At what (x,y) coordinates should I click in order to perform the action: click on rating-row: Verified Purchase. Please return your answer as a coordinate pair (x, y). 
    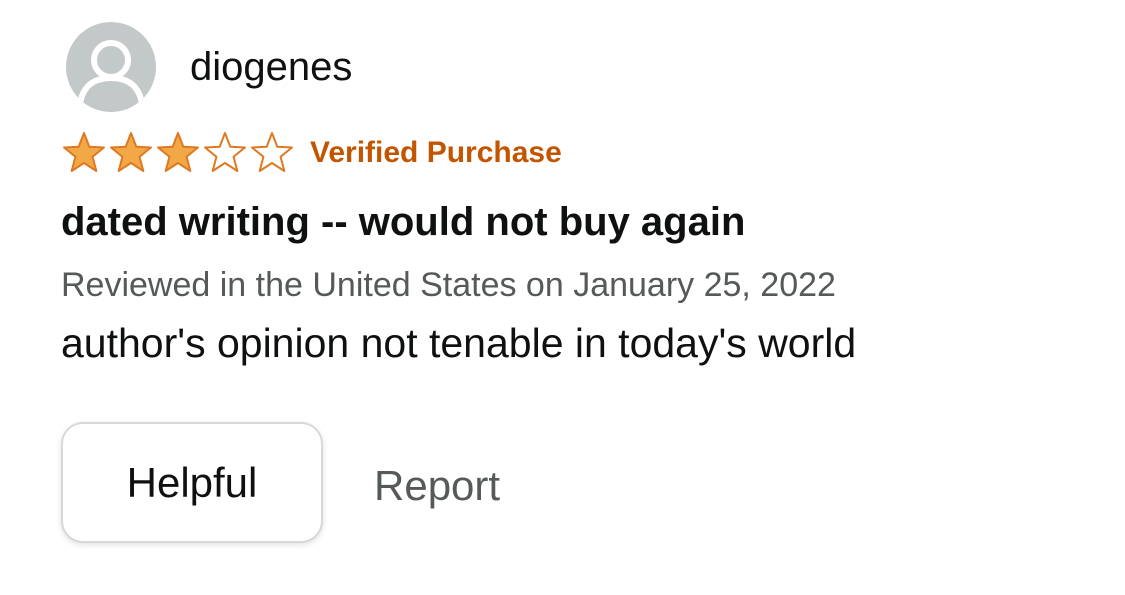
    Looking at the image, I should click on (311, 153).